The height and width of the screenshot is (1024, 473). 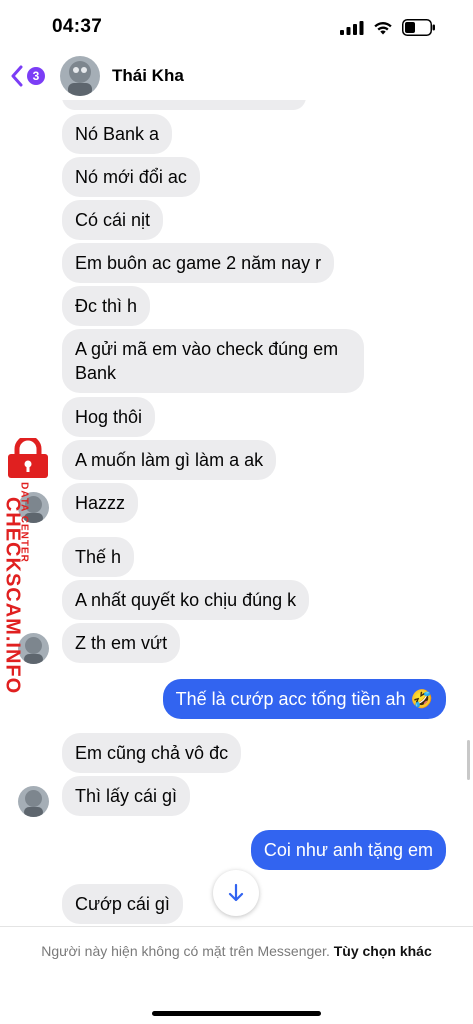 I want to click on status-time: 04:37, so click(x=77, y=26).